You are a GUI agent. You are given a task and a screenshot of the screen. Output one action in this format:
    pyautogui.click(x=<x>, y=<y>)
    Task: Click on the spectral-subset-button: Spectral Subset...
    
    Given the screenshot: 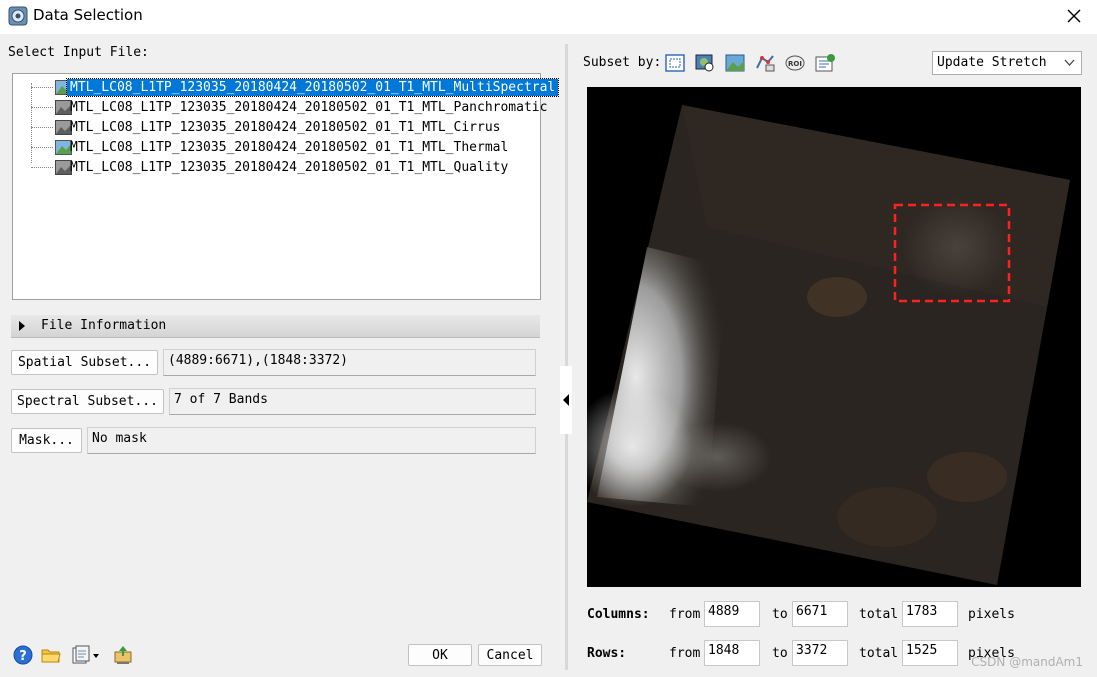 What is the action you would take?
    pyautogui.click(x=87, y=401)
    